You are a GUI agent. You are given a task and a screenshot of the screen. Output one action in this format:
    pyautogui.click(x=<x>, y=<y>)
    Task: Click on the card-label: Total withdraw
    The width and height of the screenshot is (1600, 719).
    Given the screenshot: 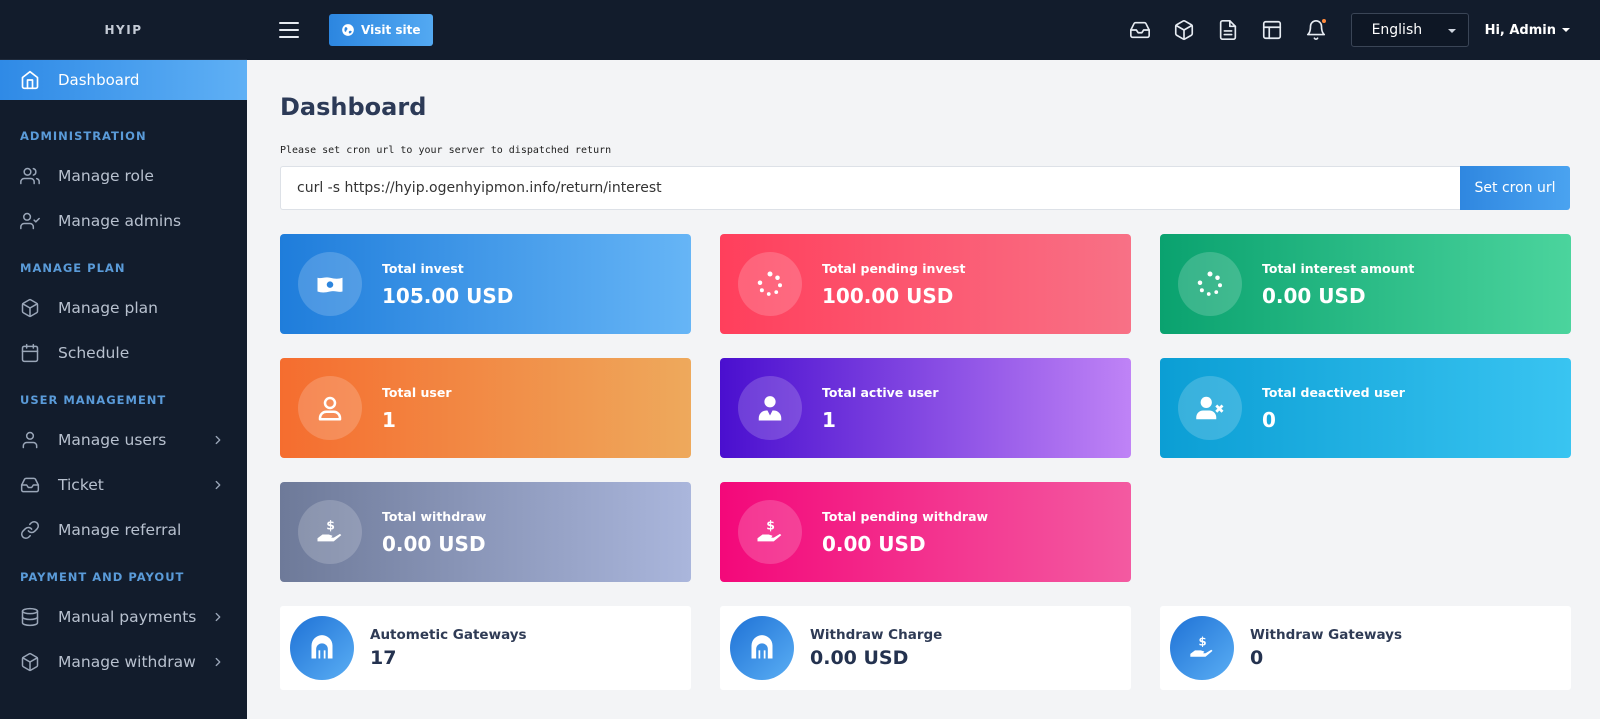 What is the action you would take?
    pyautogui.click(x=434, y=516)
    